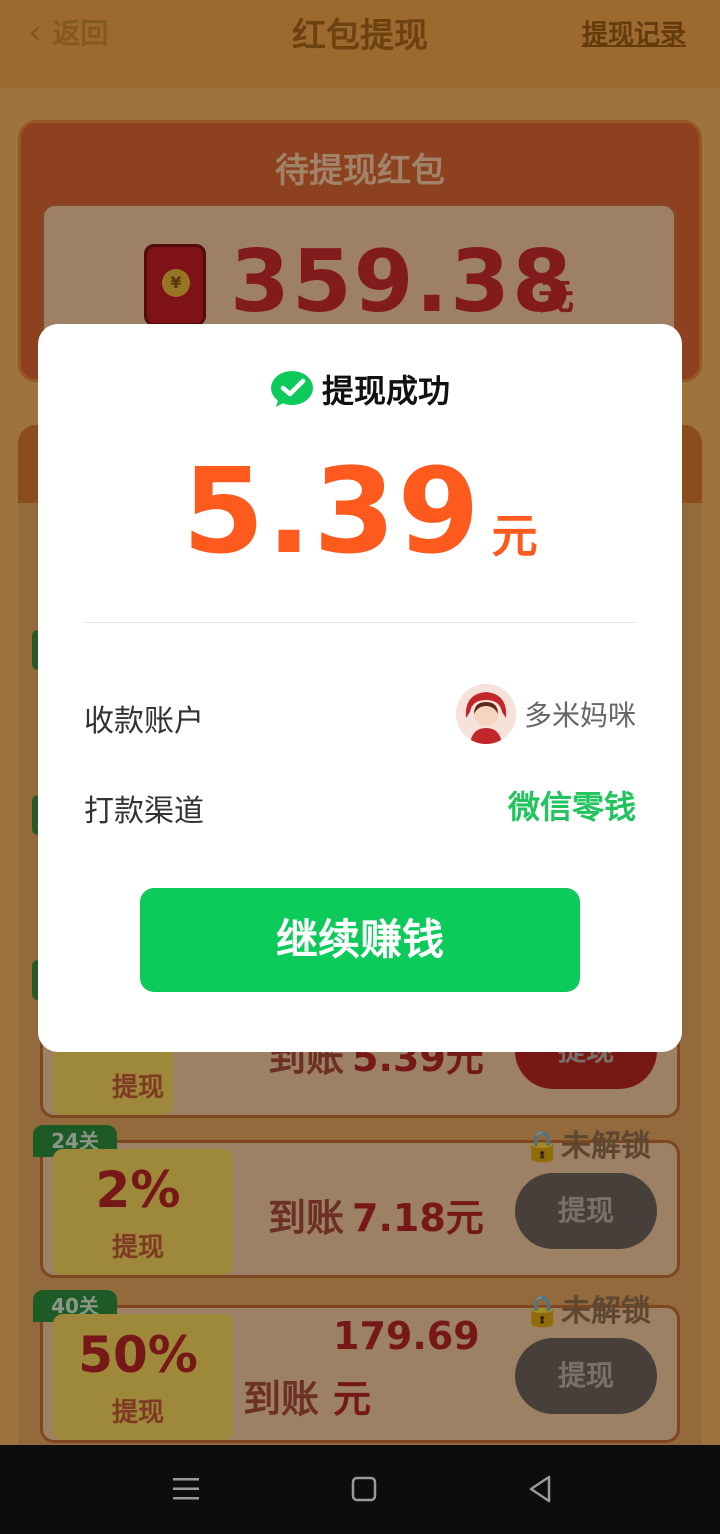  Describe the element at coordinates (385, 391) in the screenshot. I see `success-text: 提现成功` at that location.